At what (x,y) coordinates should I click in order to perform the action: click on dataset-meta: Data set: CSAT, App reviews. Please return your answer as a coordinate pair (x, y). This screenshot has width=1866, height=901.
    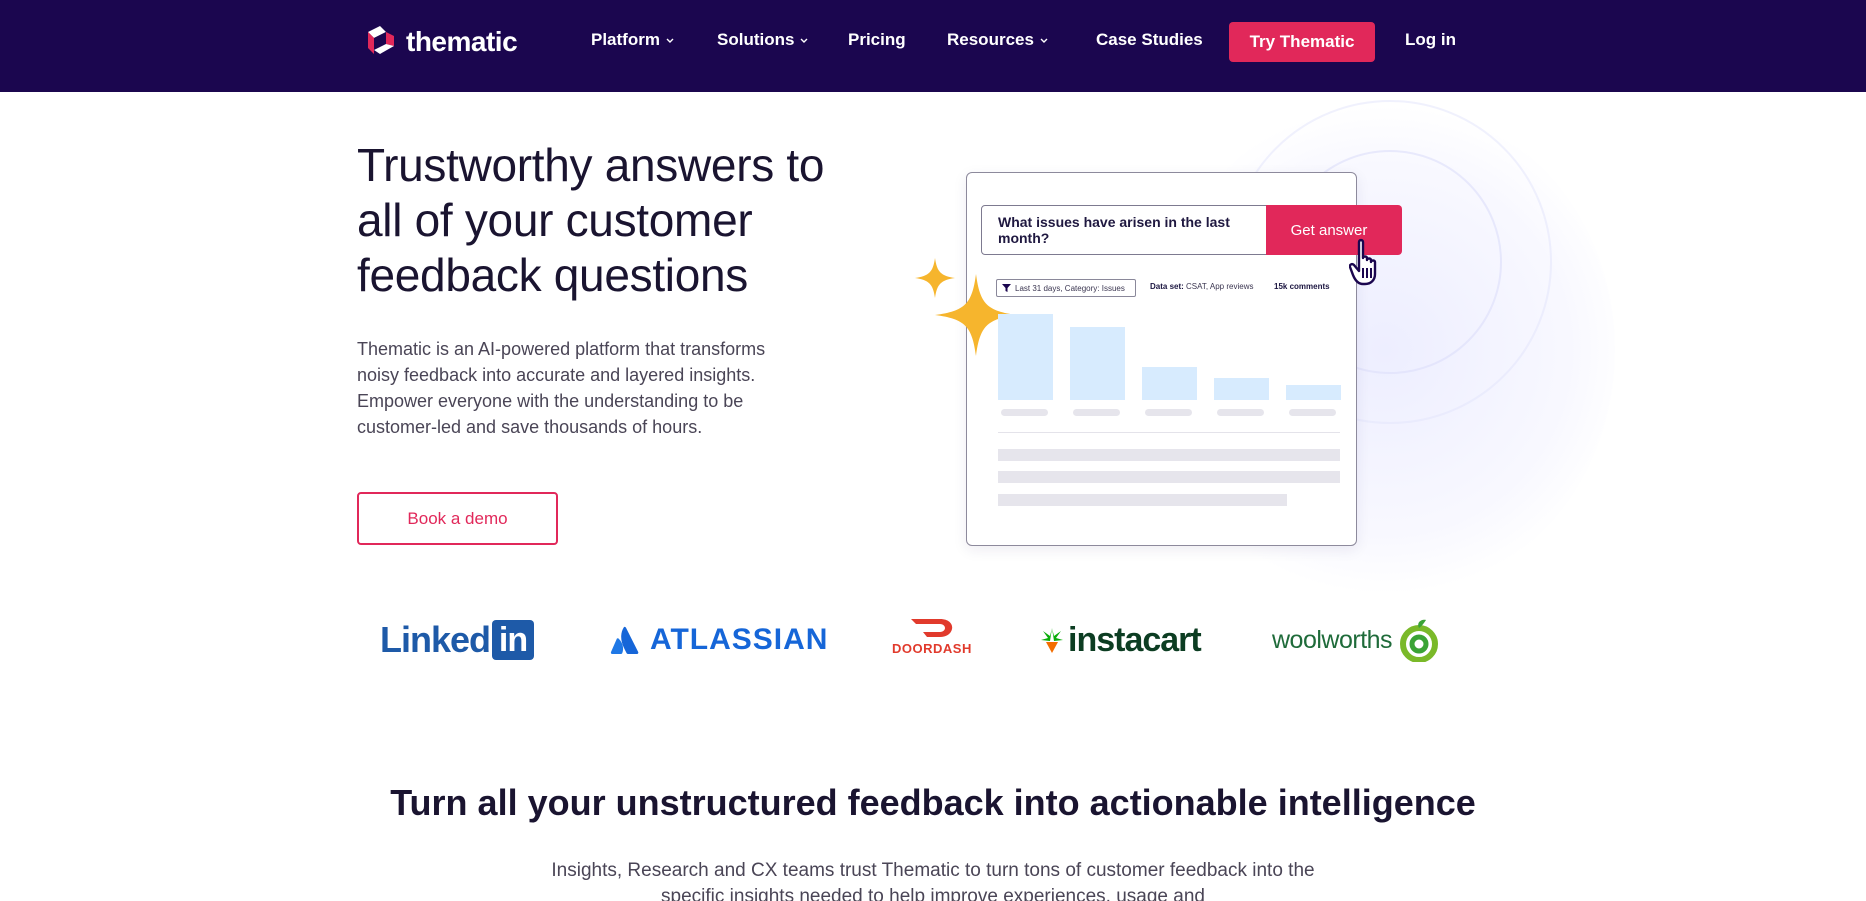
    Looking at the image, I should click on (1201, 286).